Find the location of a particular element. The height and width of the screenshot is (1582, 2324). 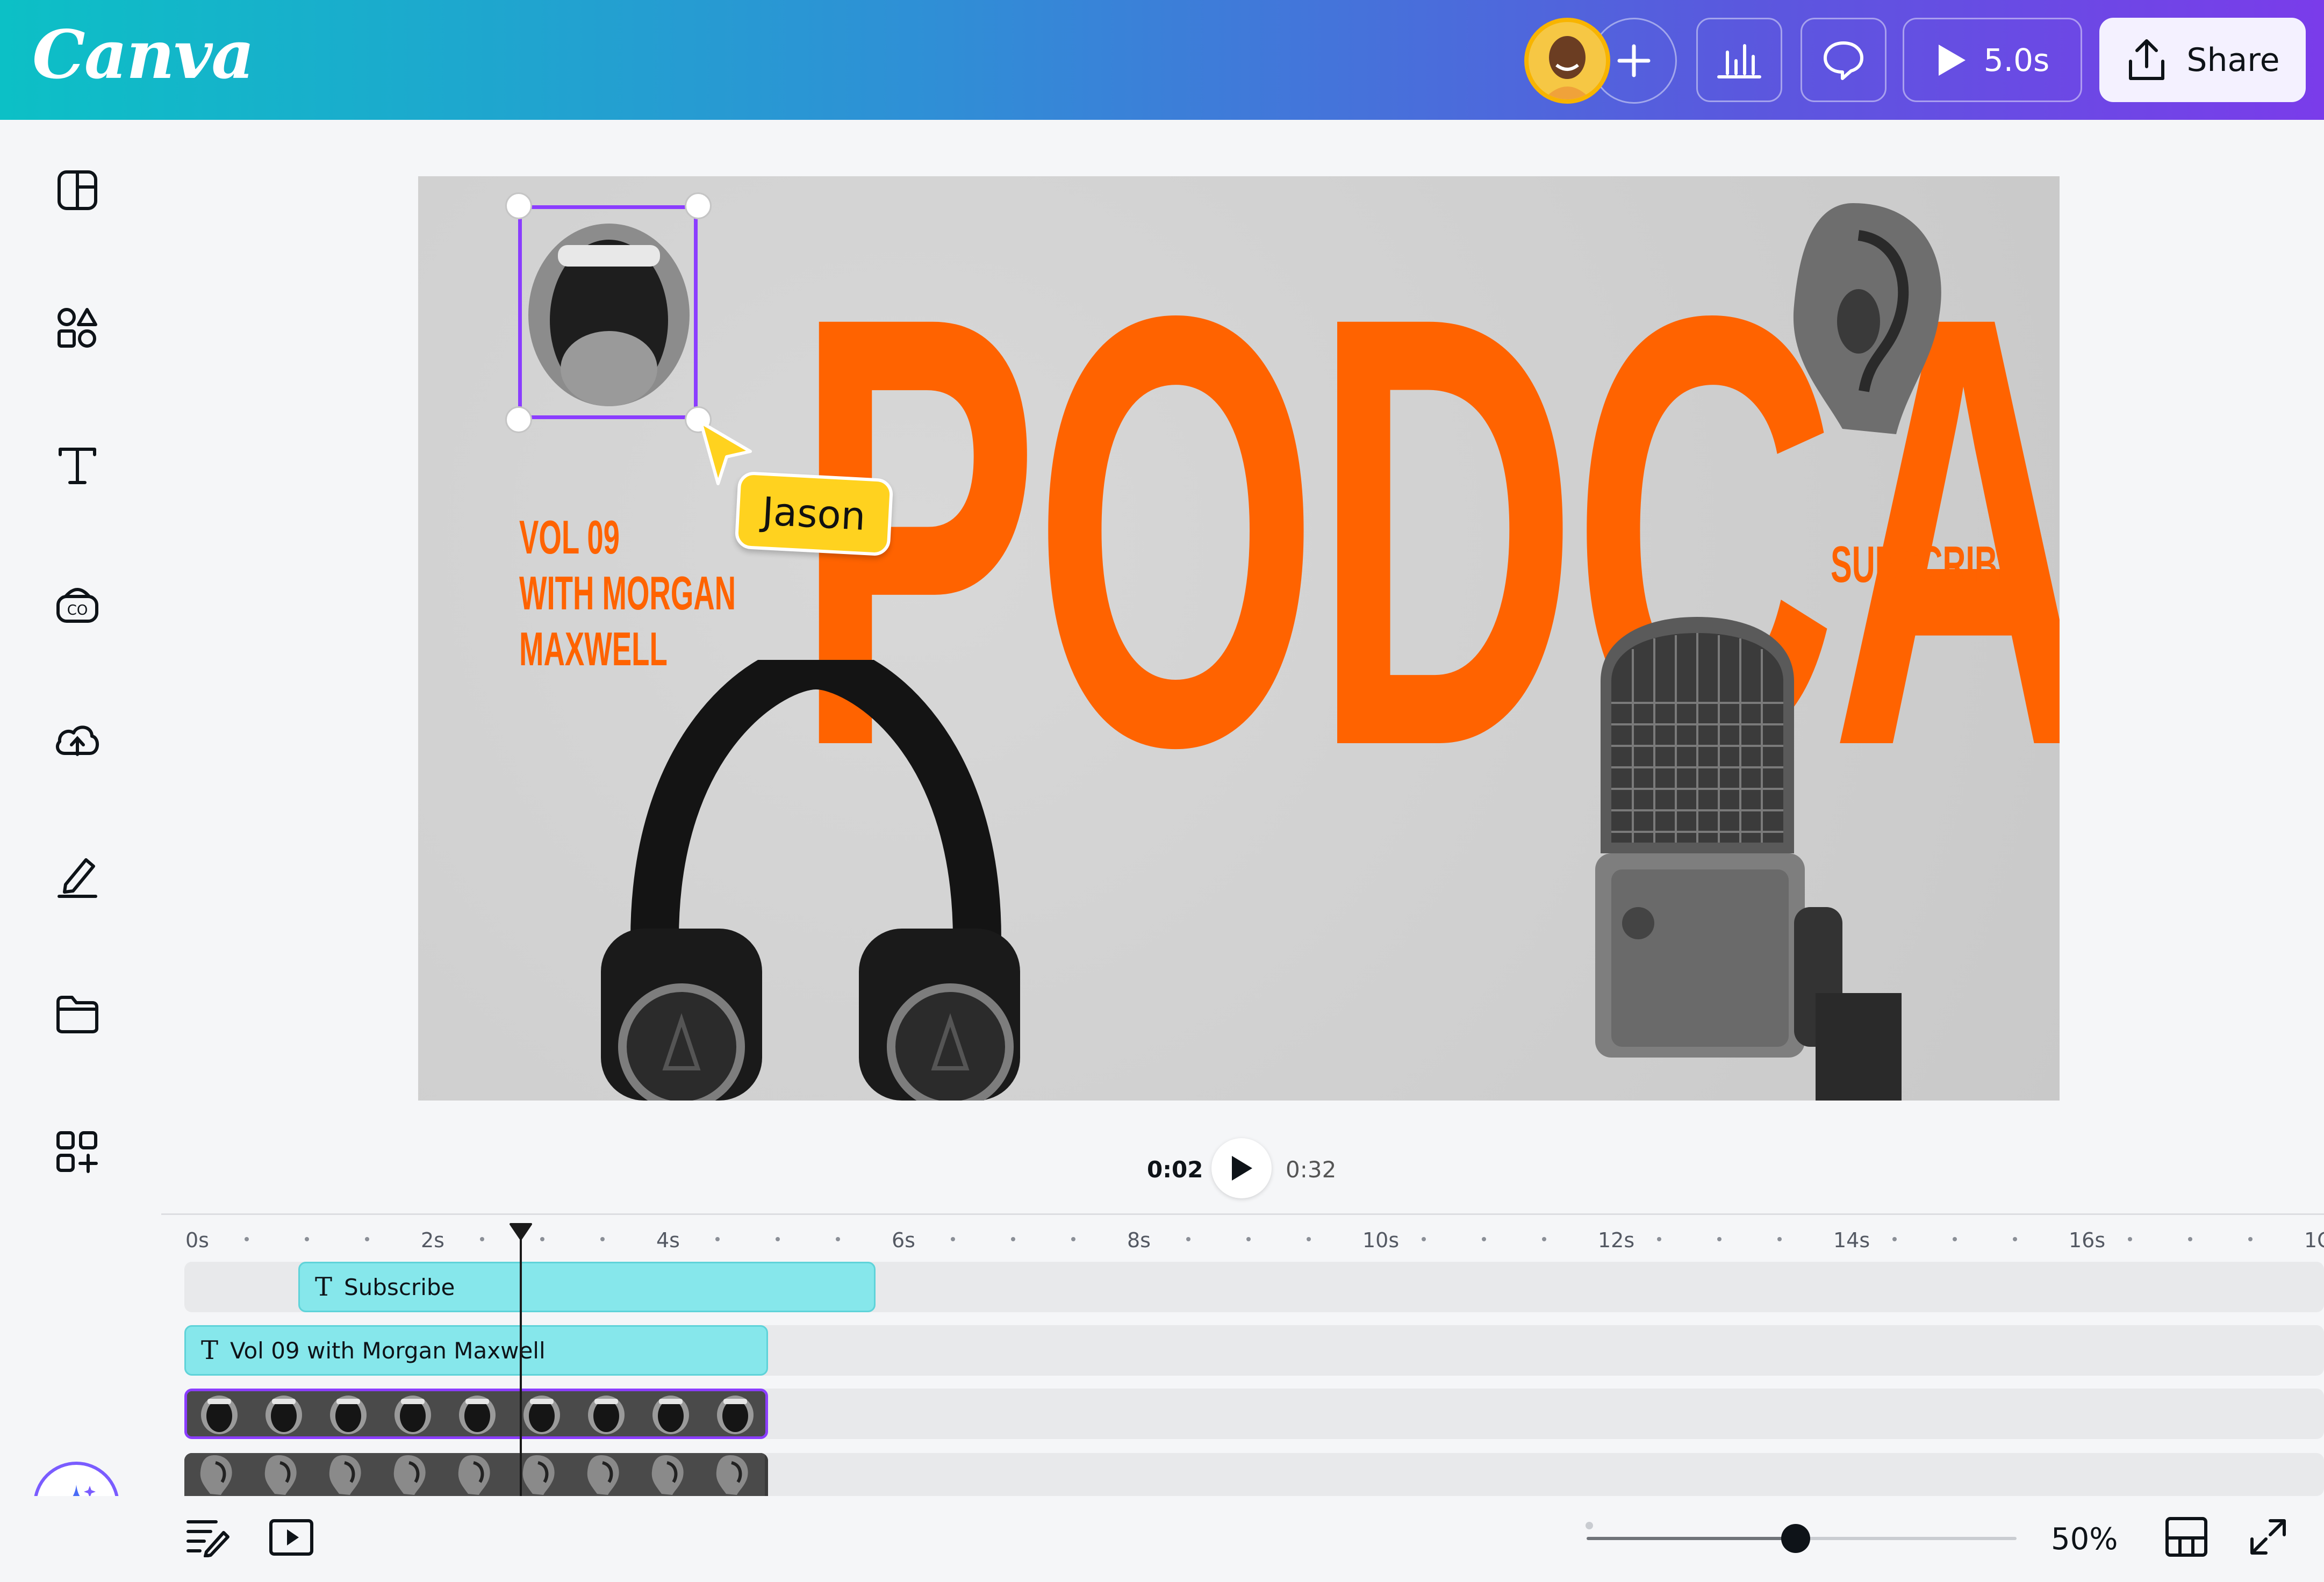

current-time: 0:02 is located at coordinates (1175, 1169).